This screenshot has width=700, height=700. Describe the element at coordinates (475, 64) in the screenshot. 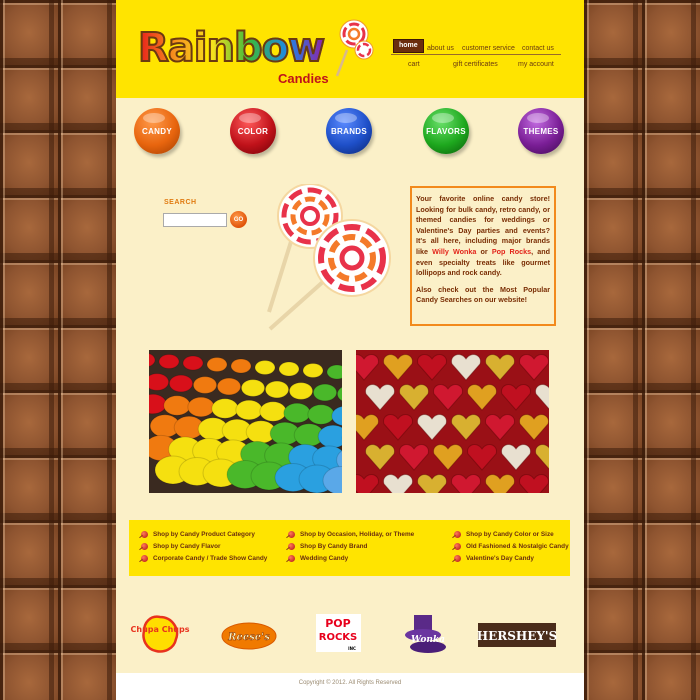

I see `nav-gift-certificates: gift certificates` at that location.